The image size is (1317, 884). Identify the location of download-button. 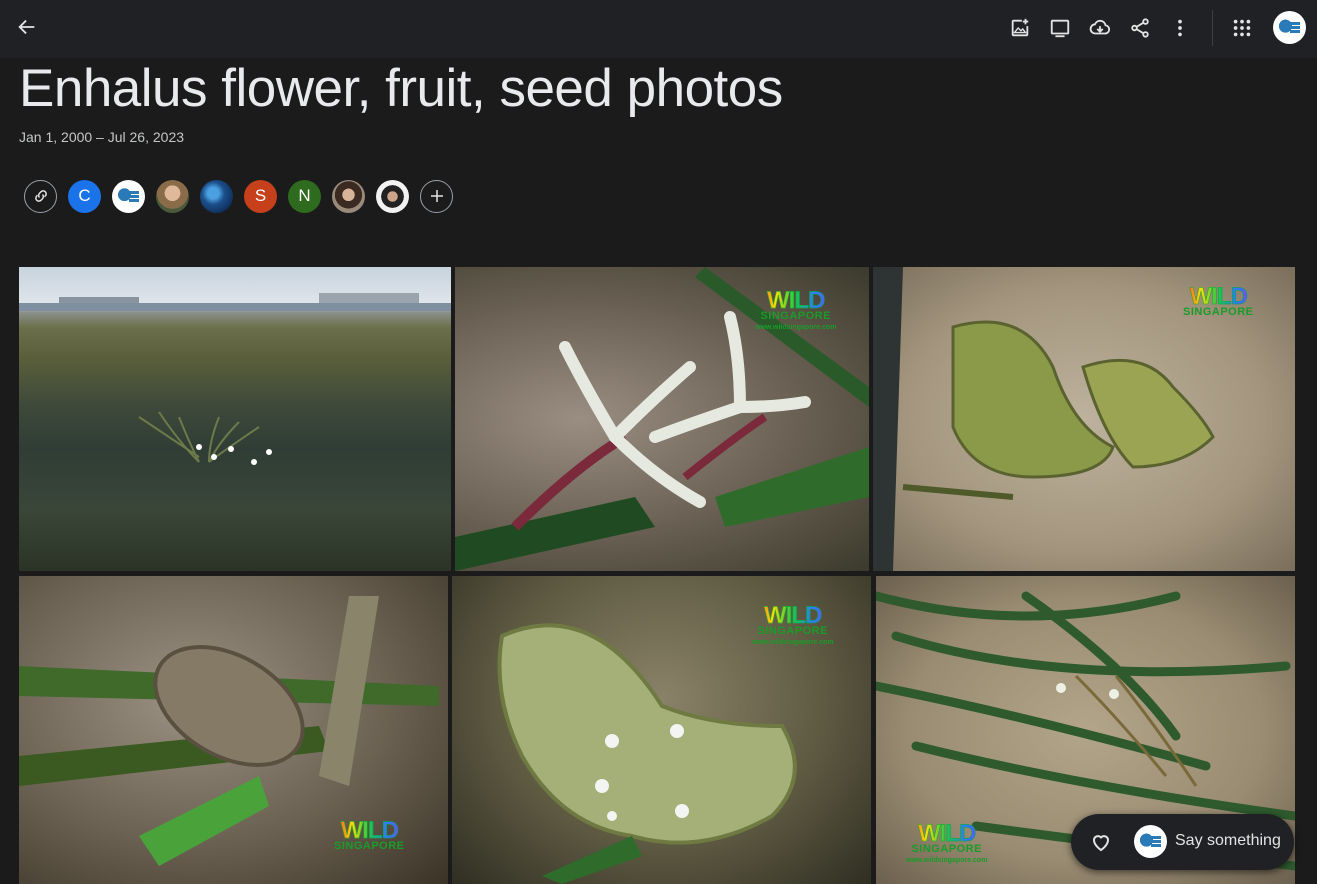
(1100, 28).